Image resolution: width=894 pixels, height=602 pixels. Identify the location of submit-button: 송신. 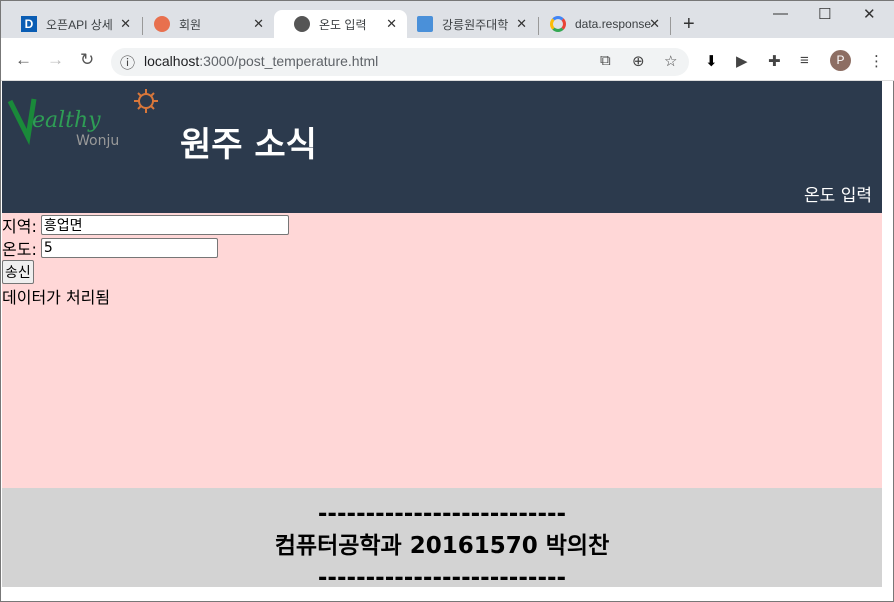
(18, 272).